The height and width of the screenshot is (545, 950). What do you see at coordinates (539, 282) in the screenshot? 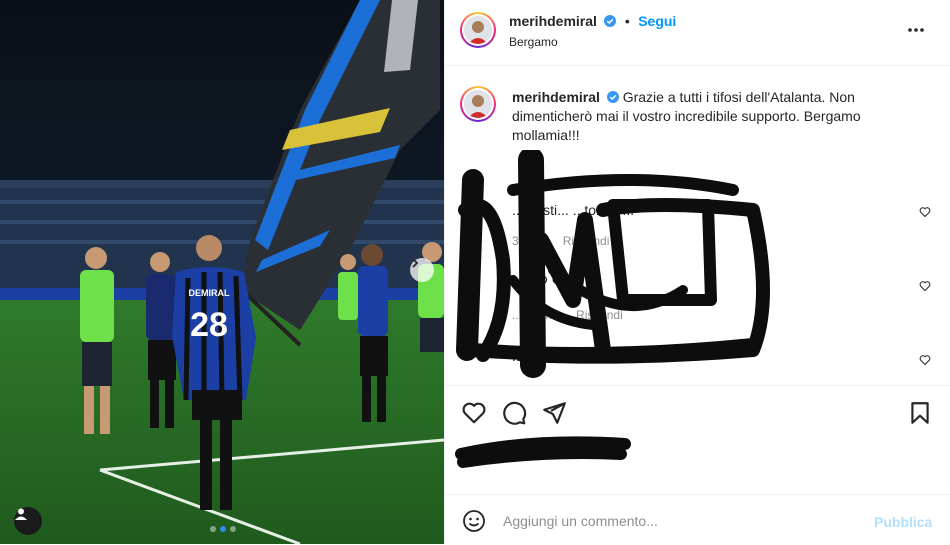
I see `heart-emoji-icon` at bounding box center [539, 282].